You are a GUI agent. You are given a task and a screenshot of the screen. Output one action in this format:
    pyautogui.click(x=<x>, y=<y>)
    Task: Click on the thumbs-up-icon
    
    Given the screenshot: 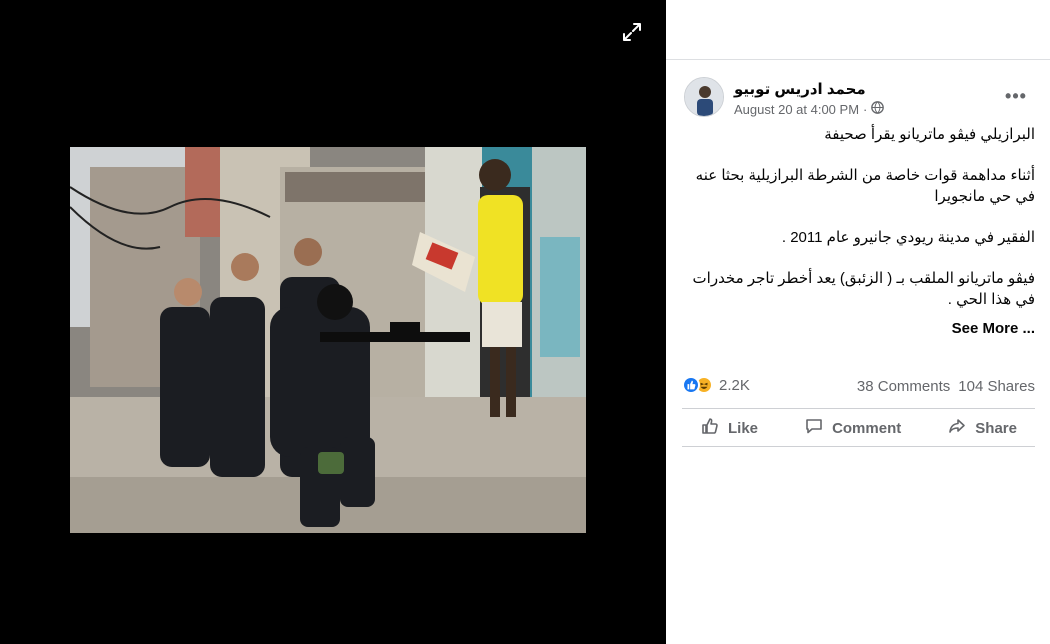 What is the action you would take?
    pyautogui.click(x=710, y=428)
    